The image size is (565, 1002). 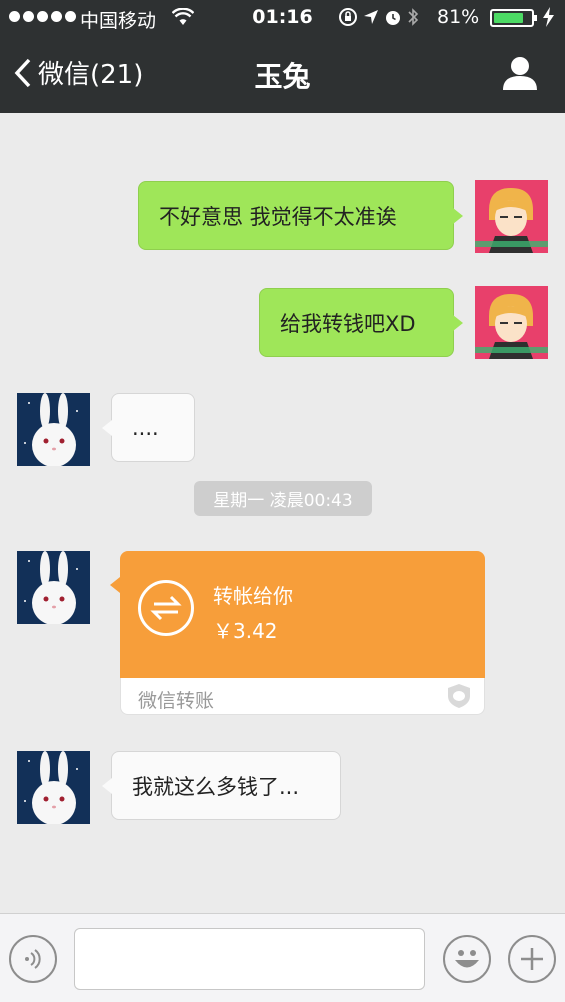 I want to click on battery-percent: 81%, so click(x=458, y=17).